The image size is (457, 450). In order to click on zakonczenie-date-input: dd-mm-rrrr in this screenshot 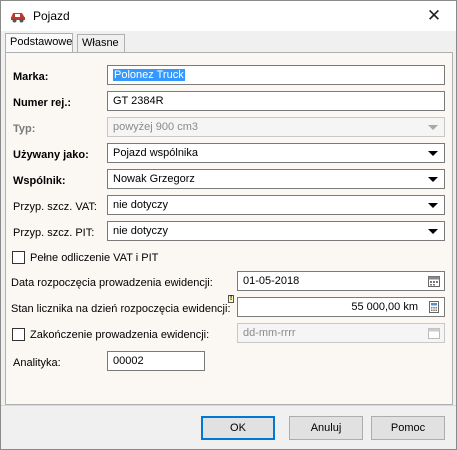, I will do `click(341, 333)`.